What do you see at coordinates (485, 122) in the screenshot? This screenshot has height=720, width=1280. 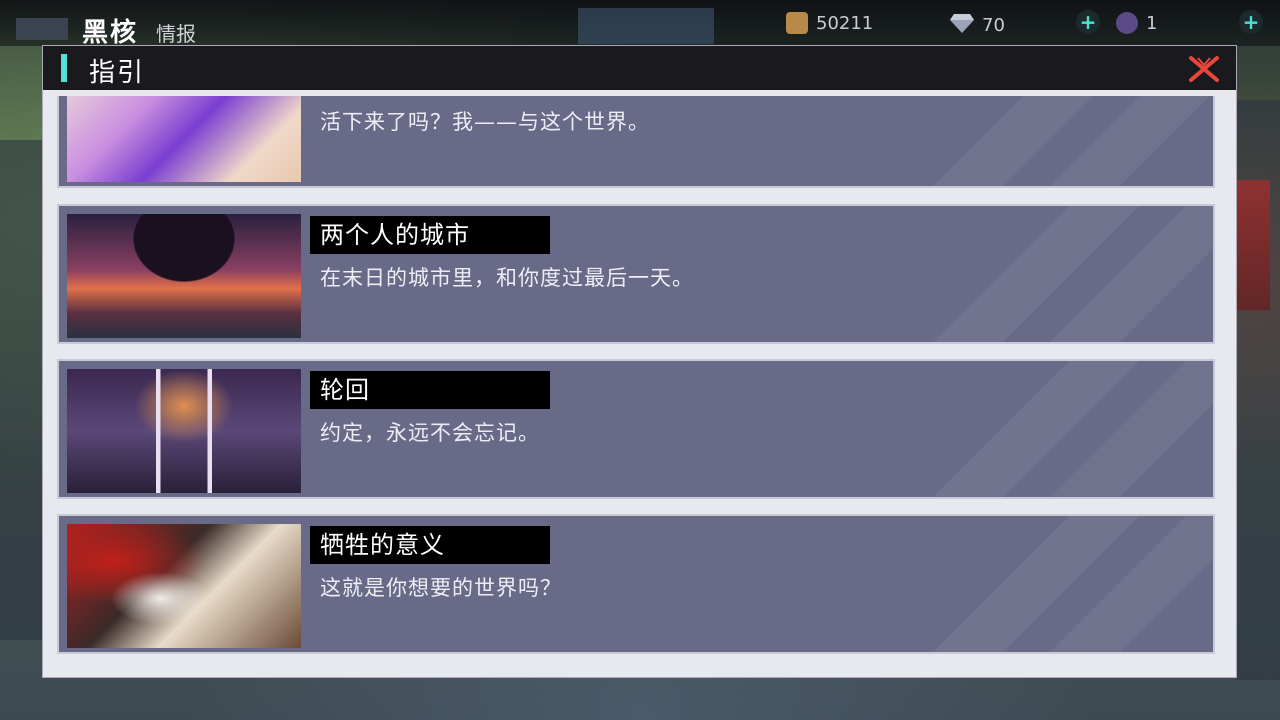 I see `entry-description: 活下来了吗？我——与这个世界。` at bounding box center [485, 122].